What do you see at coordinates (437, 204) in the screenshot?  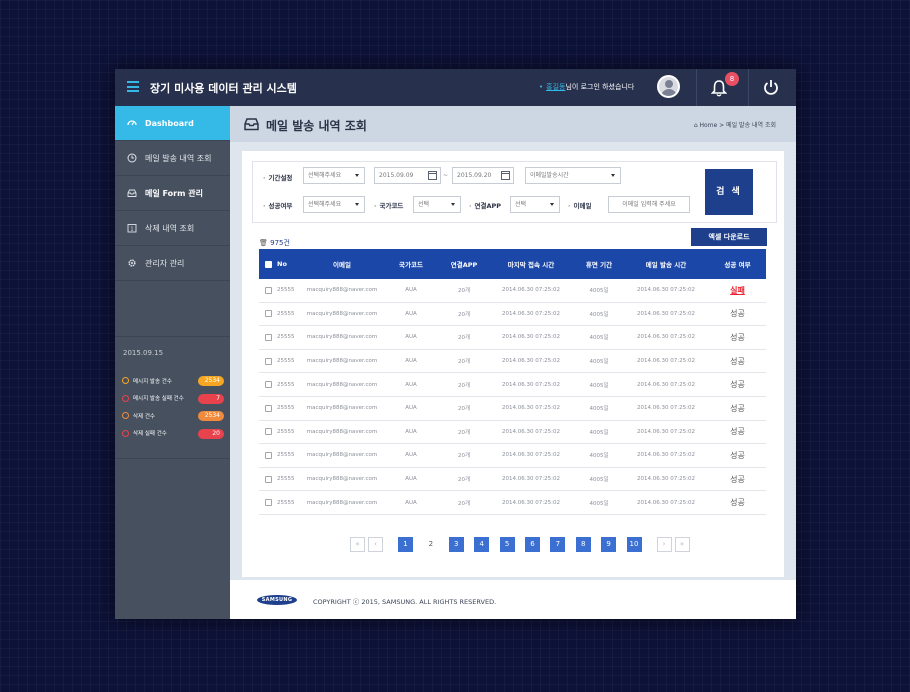 I see `country-select: 선택` at bounding box center [437, 204].